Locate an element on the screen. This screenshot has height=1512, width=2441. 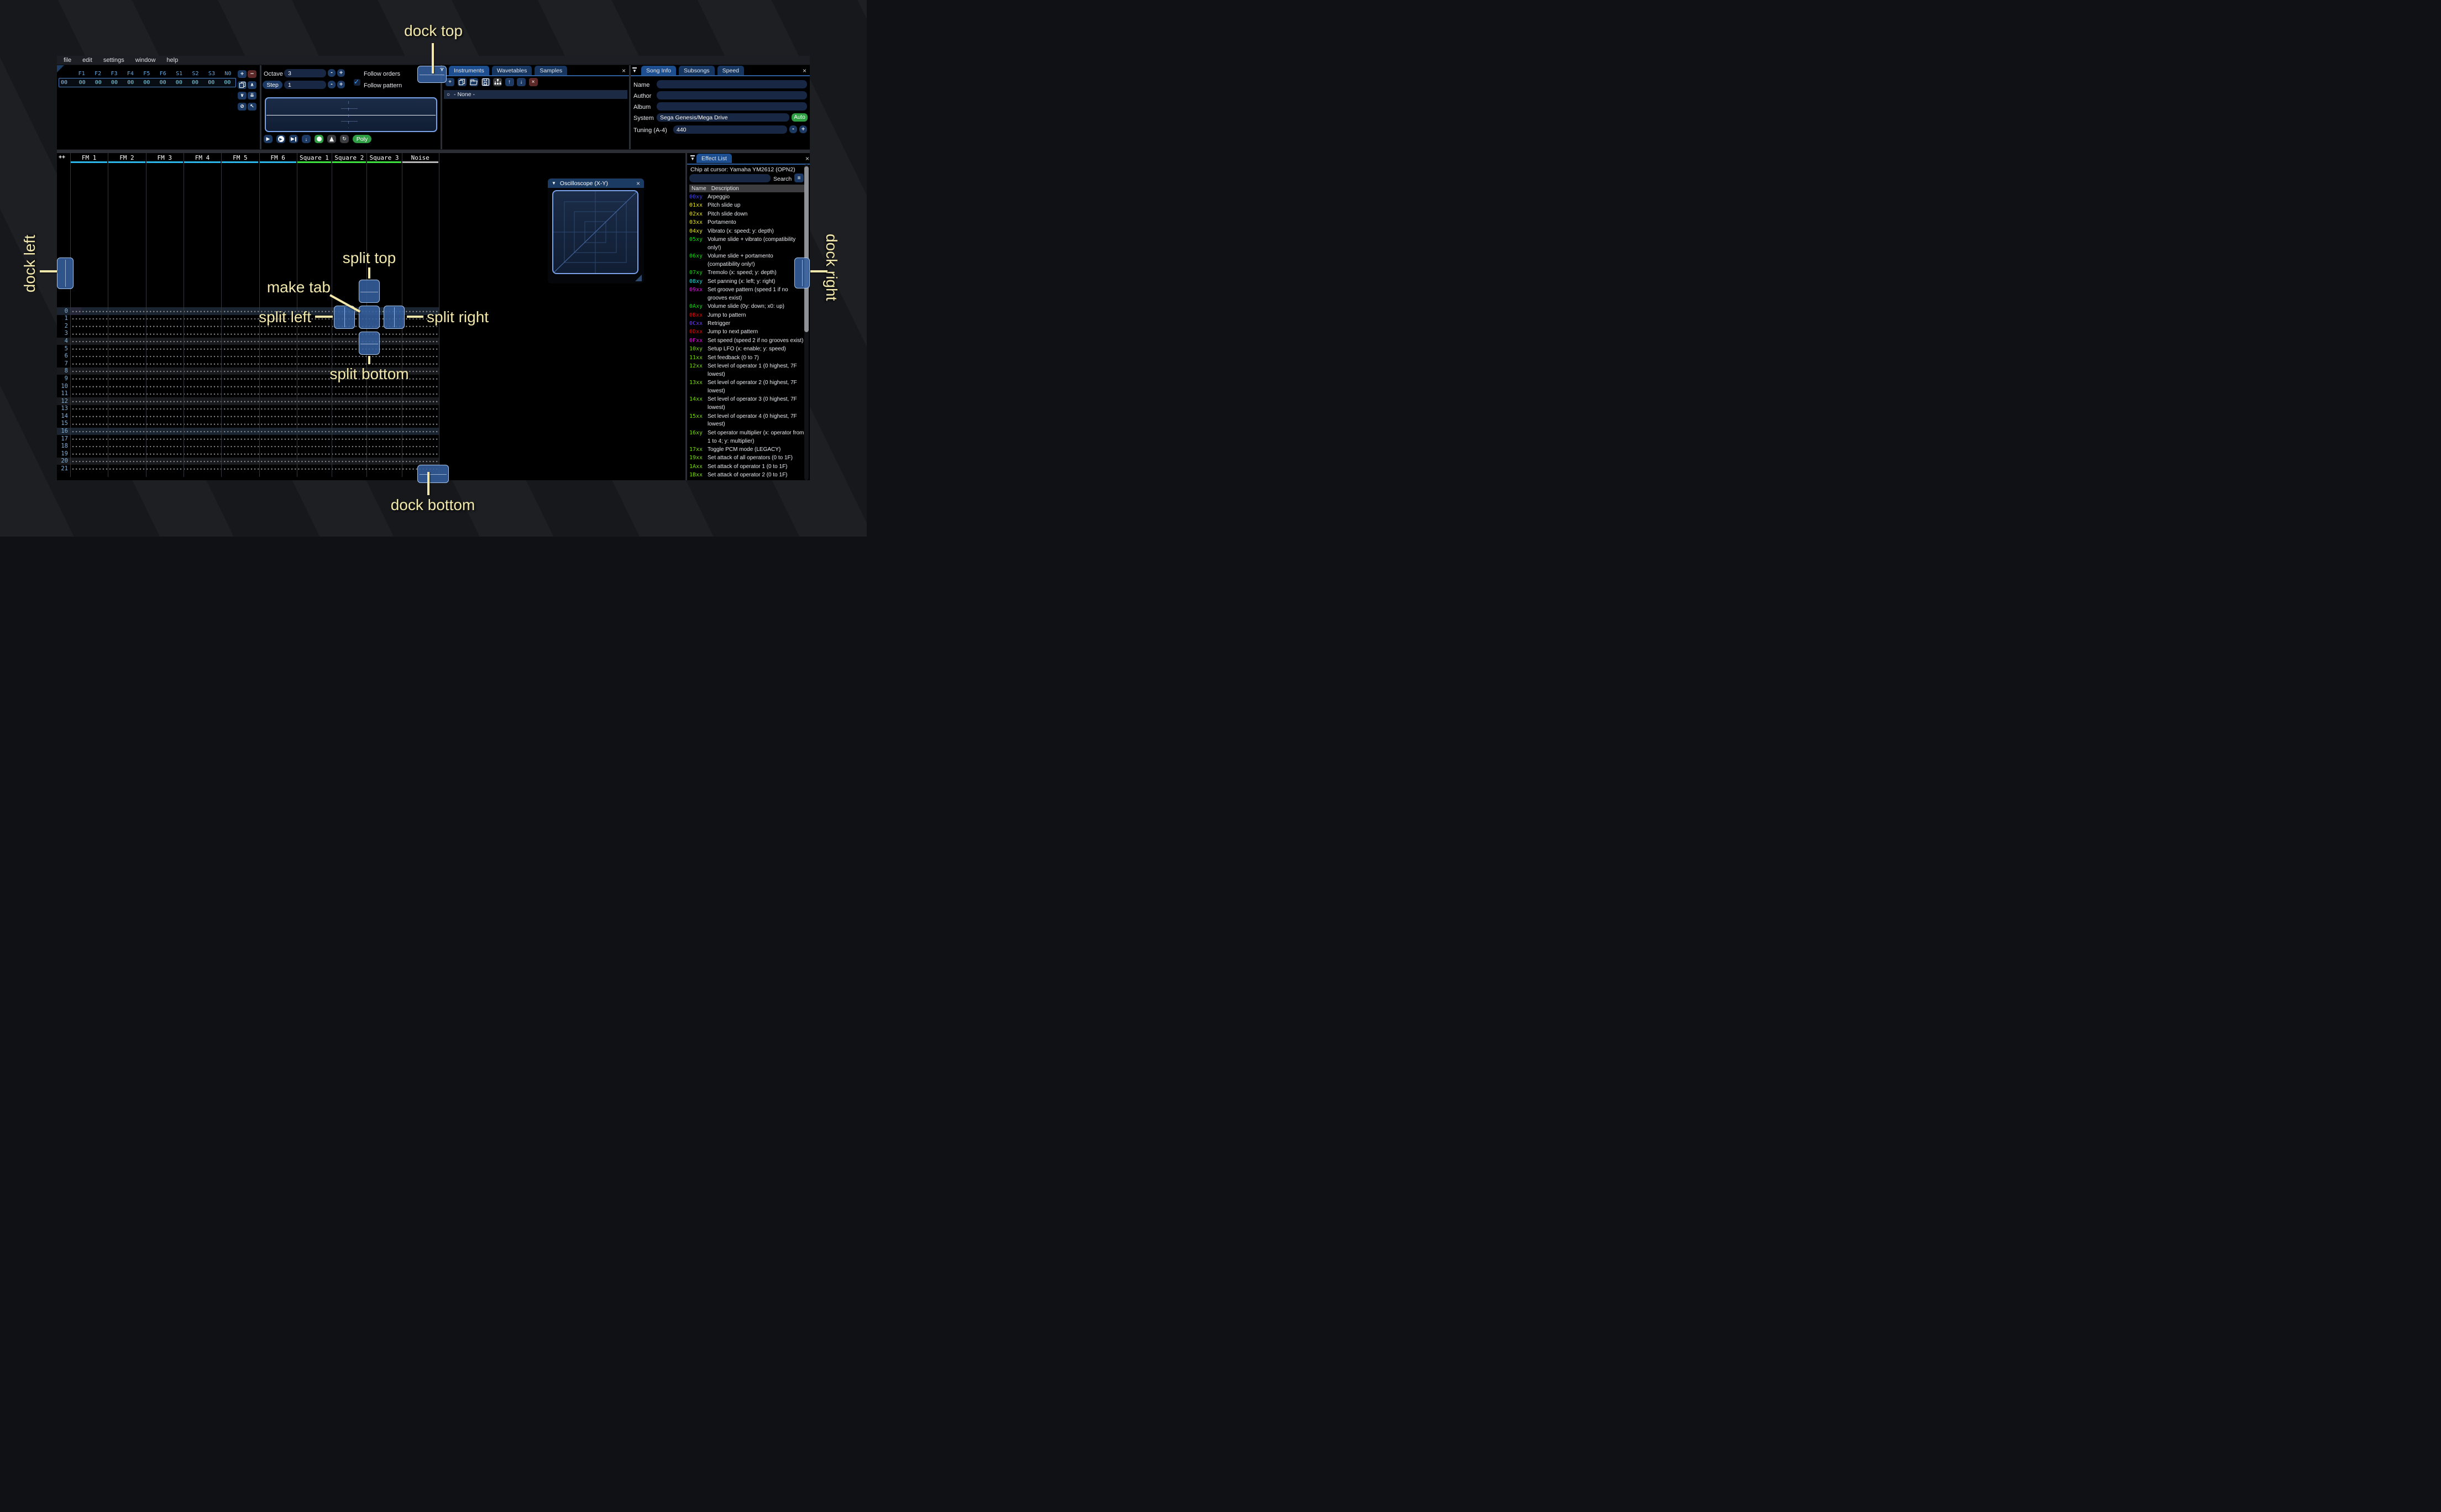
split-top-target is located at coordinates (369, 292).